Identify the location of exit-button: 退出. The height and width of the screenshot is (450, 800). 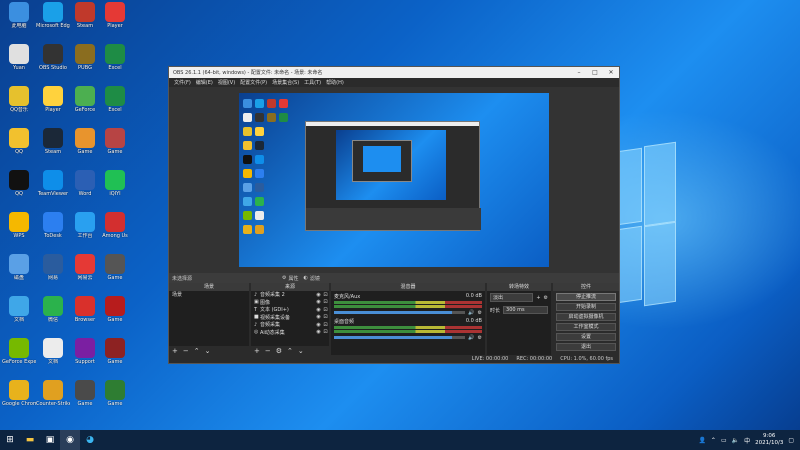
(586, 347).